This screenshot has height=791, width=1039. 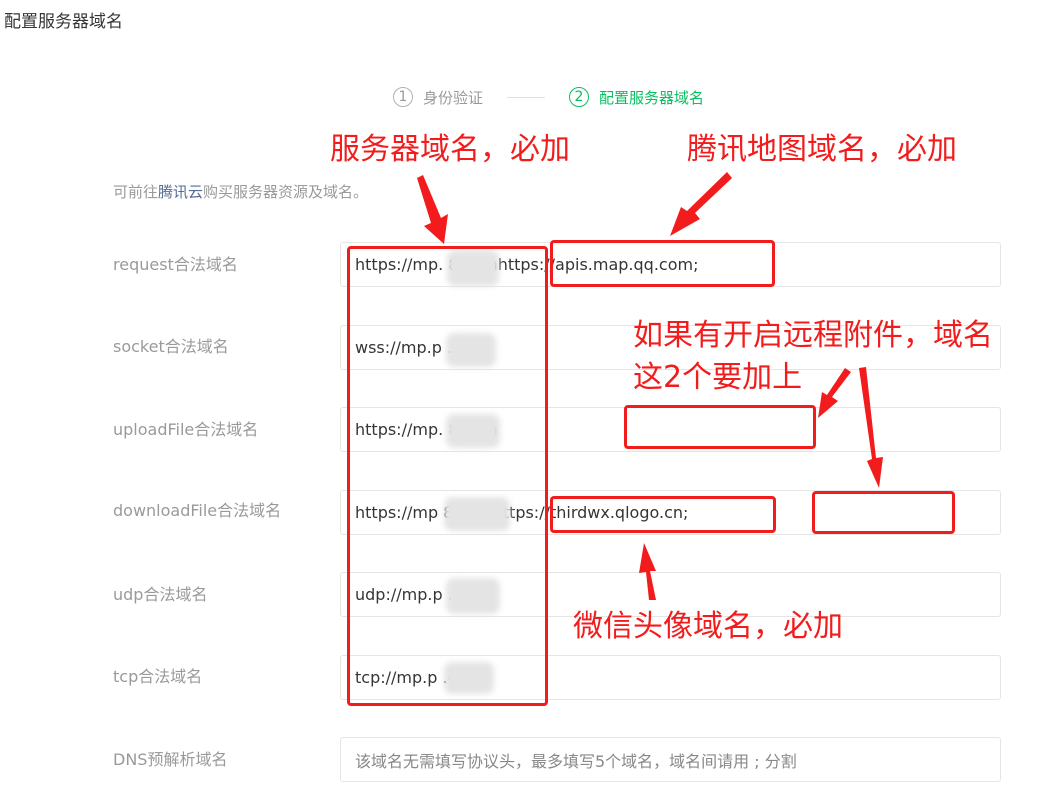 What do you see at coordinates (432, 209) in the screenshot?
I see `arrow-to-server-box` at bounding box center [432, 209].